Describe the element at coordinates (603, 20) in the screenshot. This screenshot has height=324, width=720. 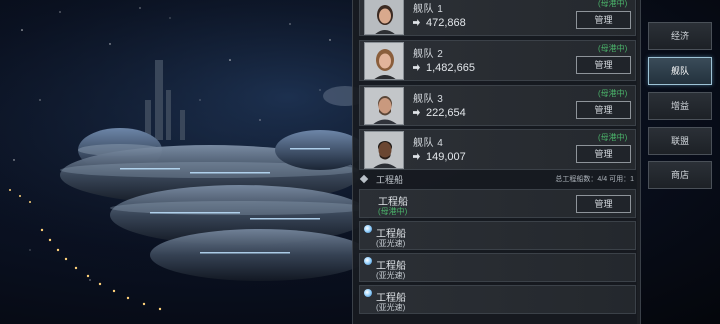
I see `fleet-1-manage-button: 管理` at that location.